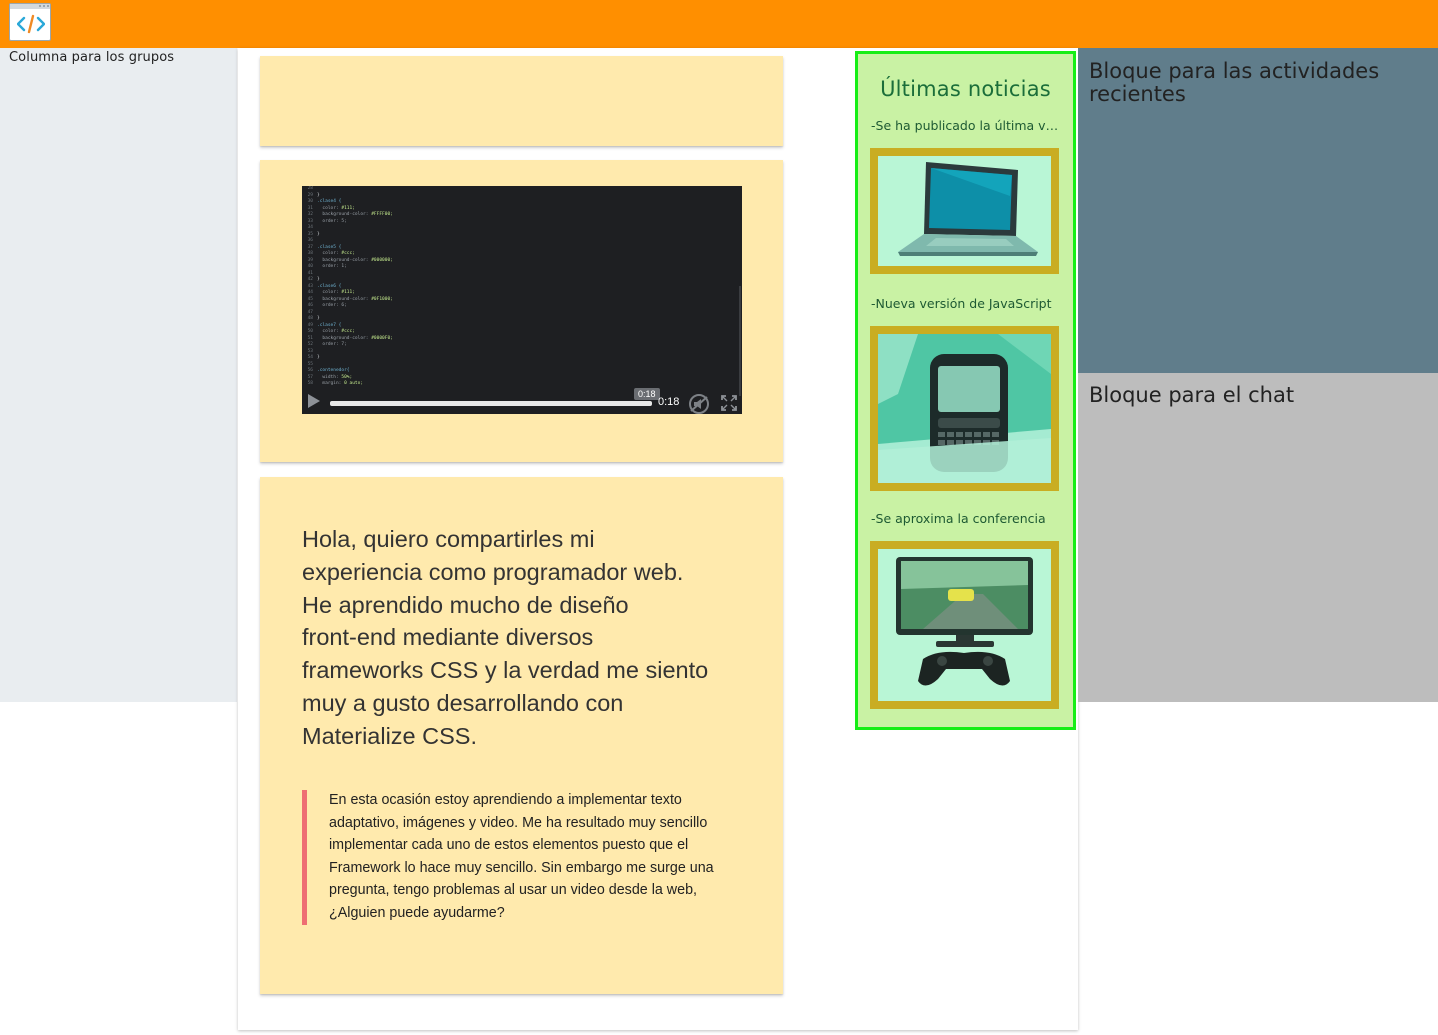 This screenshot has width=1438, height=1035. What do you see at coordinates (966, 125) in the screenshot?
I see `news-item-headline: -Se ha publicado la última versión` at bounding box center [966, 125].